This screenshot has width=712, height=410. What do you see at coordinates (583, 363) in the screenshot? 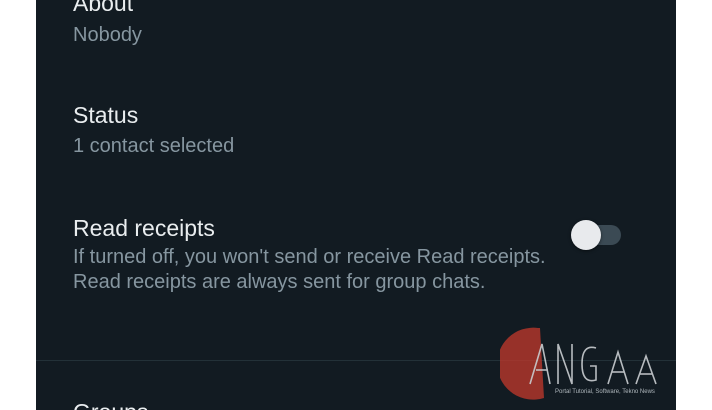
I see `watermark-logo: Portal Tutorial, Software, Tekno News` at bounding box center [583, 363].